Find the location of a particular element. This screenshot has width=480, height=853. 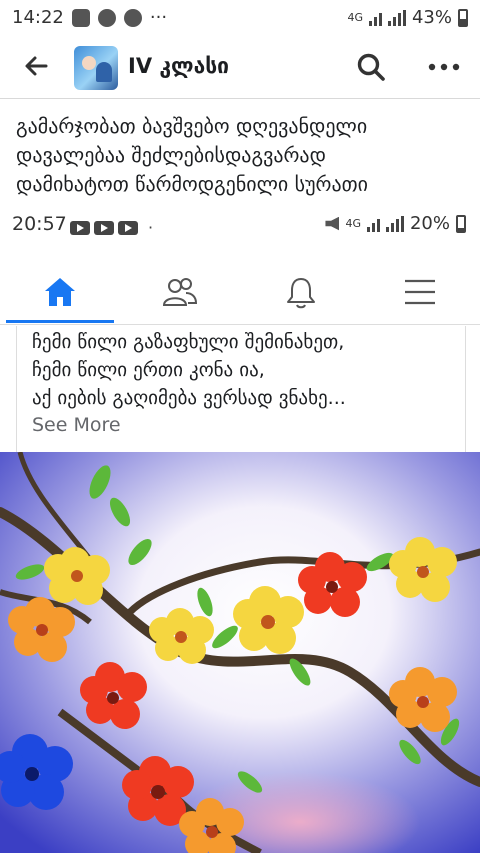

bell-icon is located at coordinates (301, 293).